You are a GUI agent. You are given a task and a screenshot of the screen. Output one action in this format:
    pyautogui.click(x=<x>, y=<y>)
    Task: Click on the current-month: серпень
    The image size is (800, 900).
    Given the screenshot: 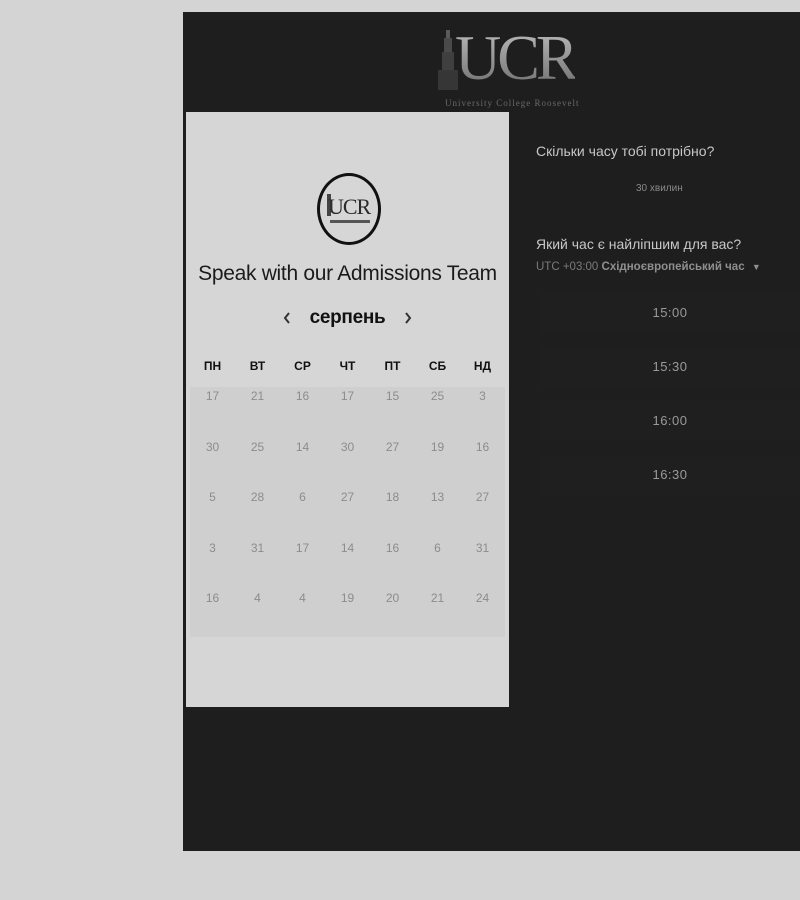 What is the action you would take?
    pyautogui.click(x=347, y=317)
    